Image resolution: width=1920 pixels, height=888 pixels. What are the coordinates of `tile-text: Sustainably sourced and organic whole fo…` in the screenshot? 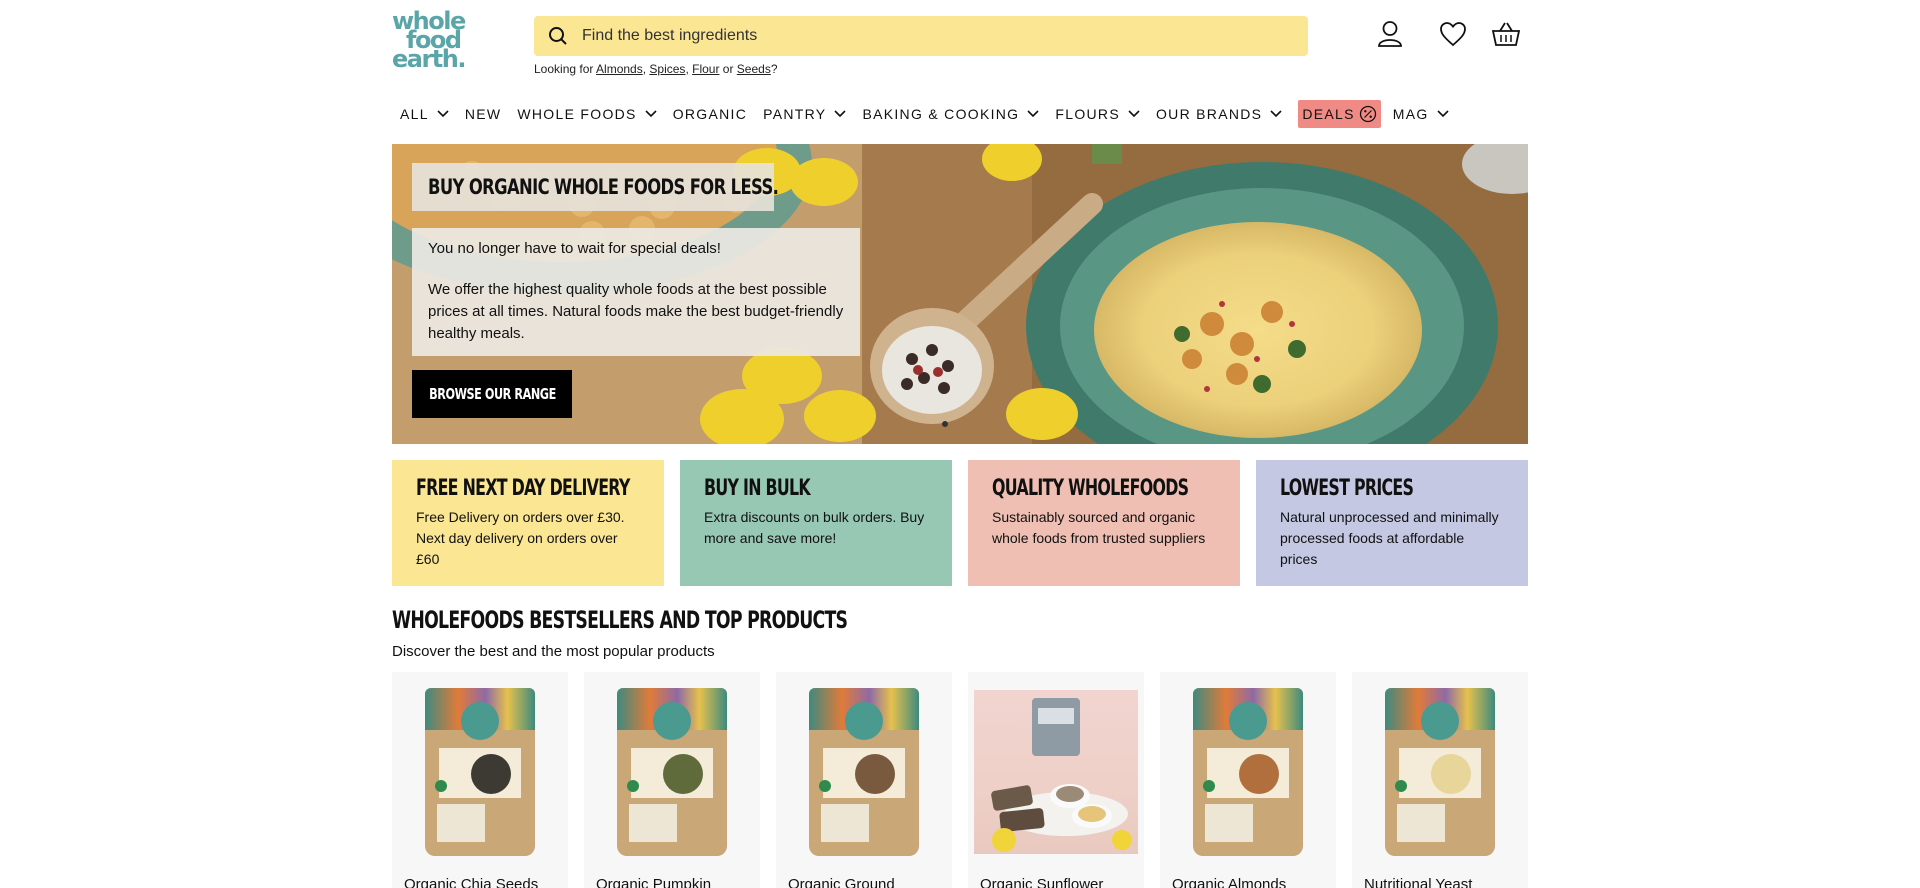 It's located at (1099, 527).